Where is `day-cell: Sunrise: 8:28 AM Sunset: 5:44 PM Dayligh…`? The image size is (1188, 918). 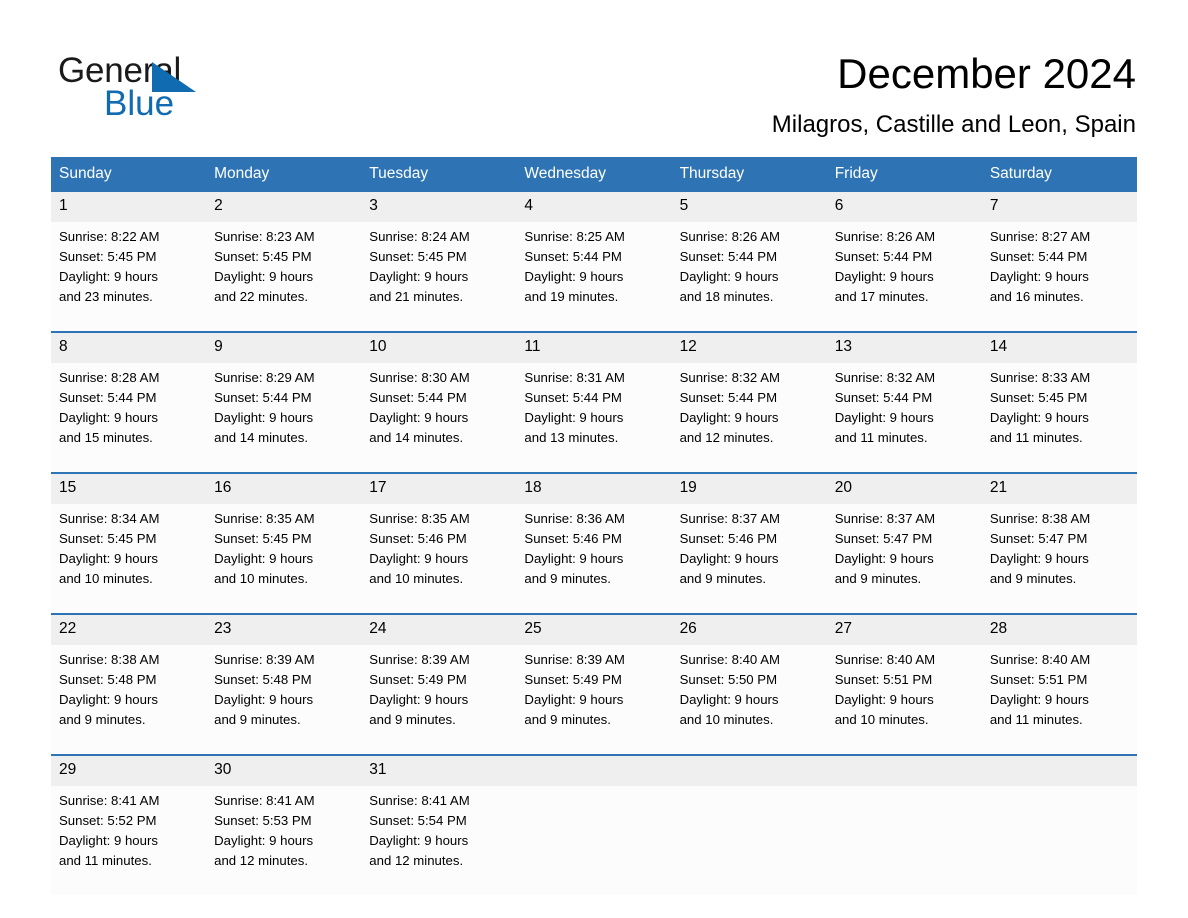 day-cell: Sunrise: 8:28 AM Sunset: 5:44 PM Dayligh… is located at coordinates (129, 418).